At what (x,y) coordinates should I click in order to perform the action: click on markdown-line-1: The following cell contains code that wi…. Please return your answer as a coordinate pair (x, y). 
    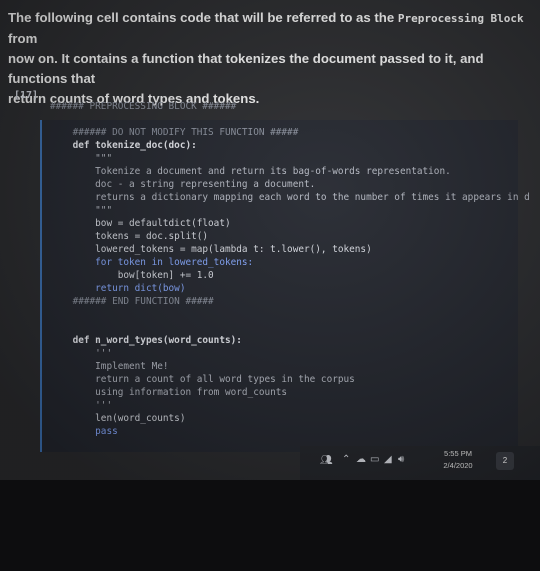
    Looking at the image, I should click on (268, 28).